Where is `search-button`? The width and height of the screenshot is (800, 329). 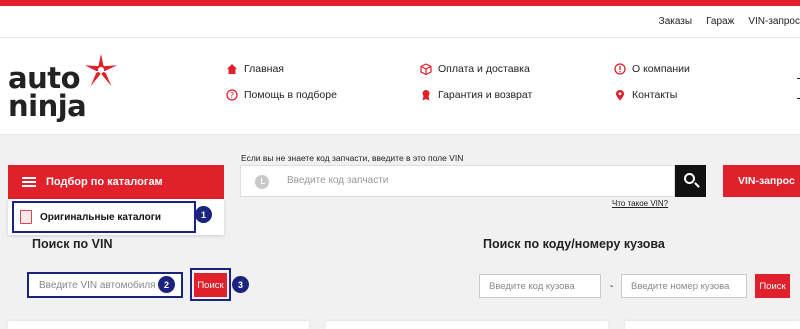 search-button is located at coordinates (690, 181).